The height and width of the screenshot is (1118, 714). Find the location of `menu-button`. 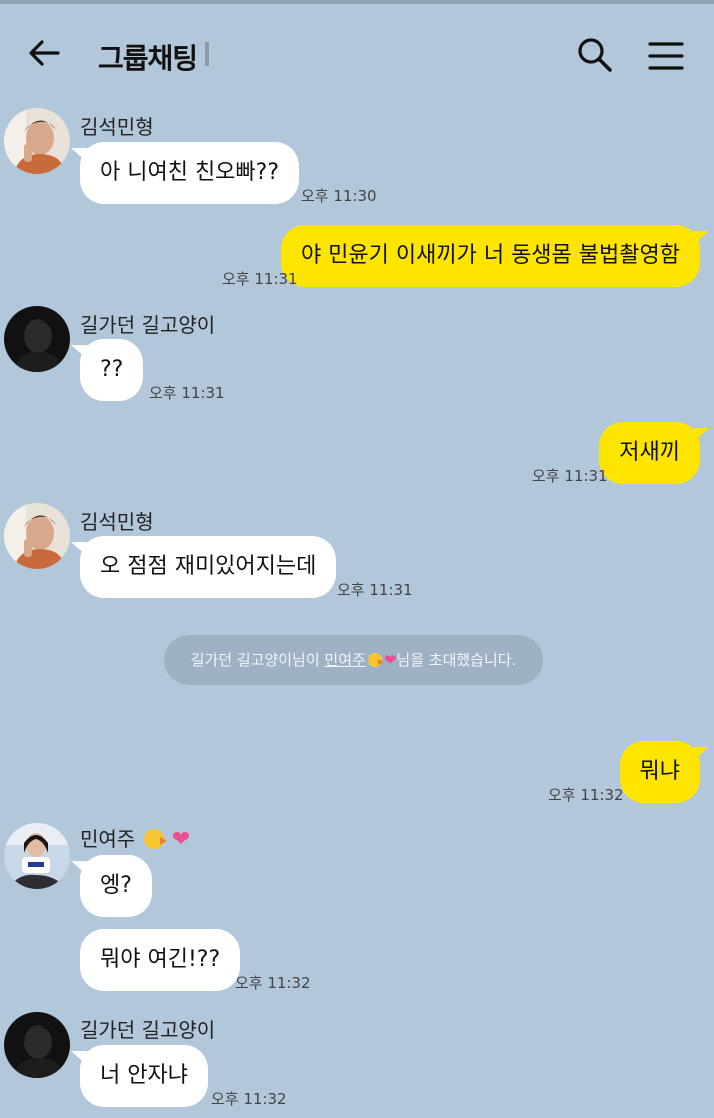

menu-button is located at coordinates (666, 56).